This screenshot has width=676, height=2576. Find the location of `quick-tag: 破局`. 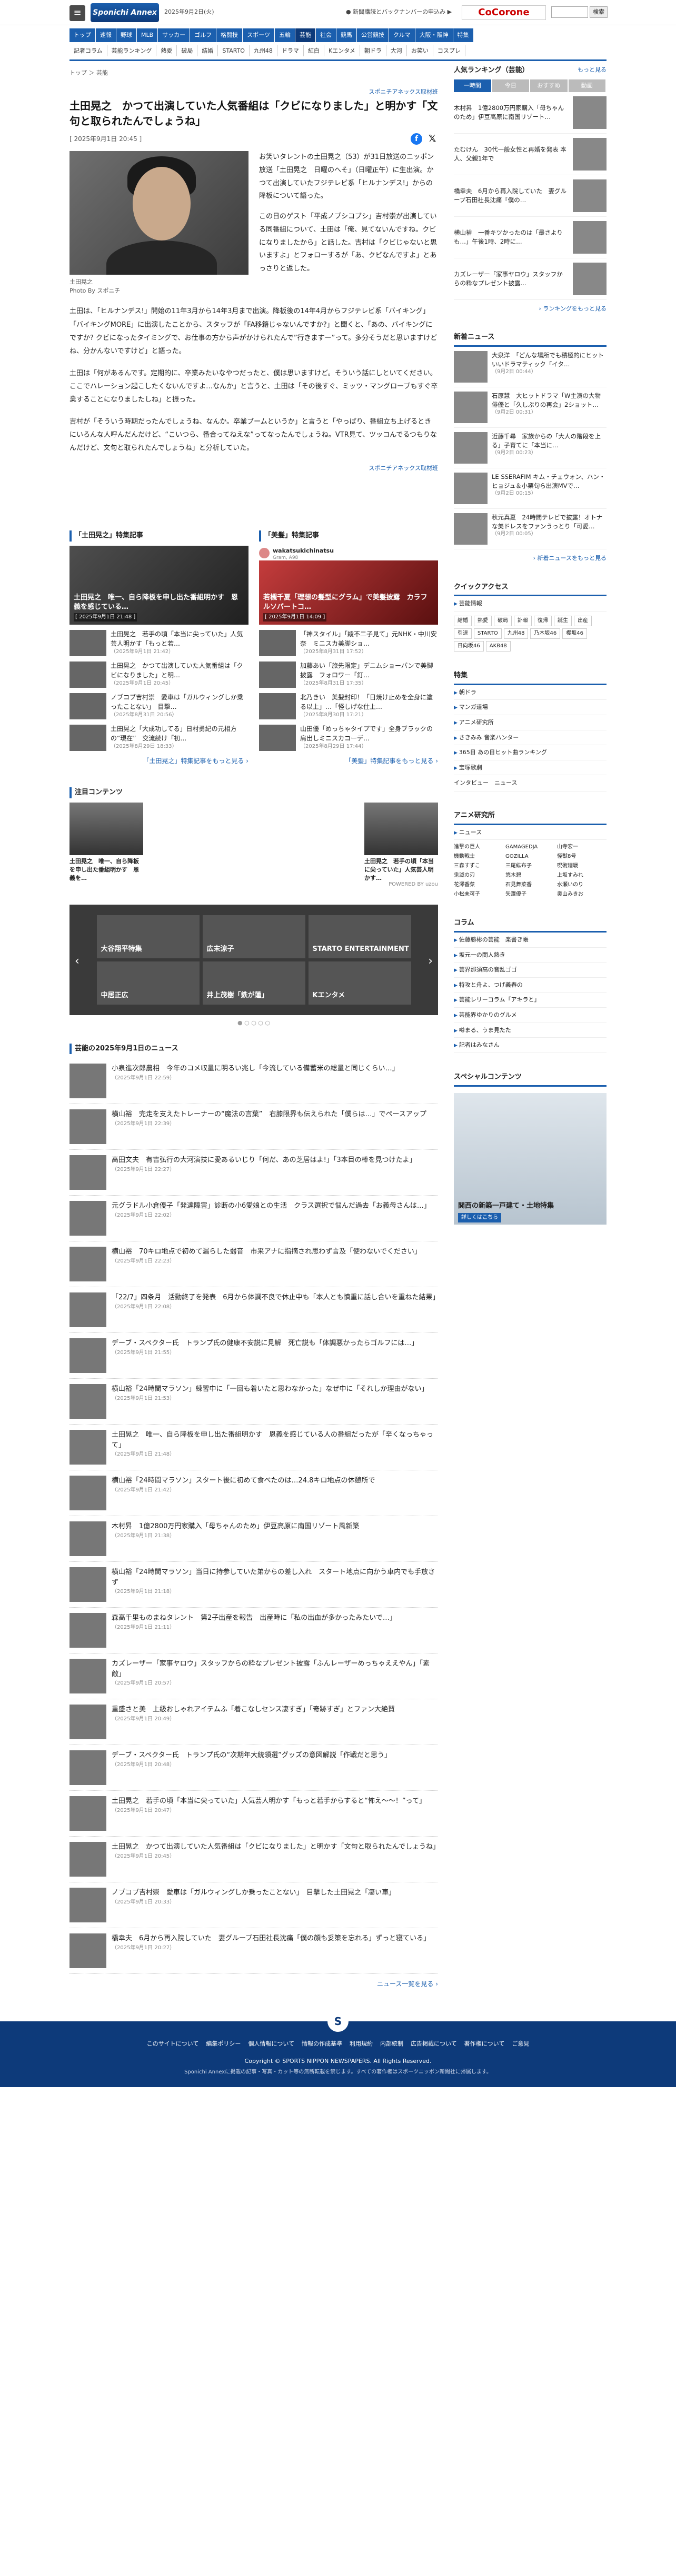

quick-tag: 破局 is located at coordinates (503, 620).